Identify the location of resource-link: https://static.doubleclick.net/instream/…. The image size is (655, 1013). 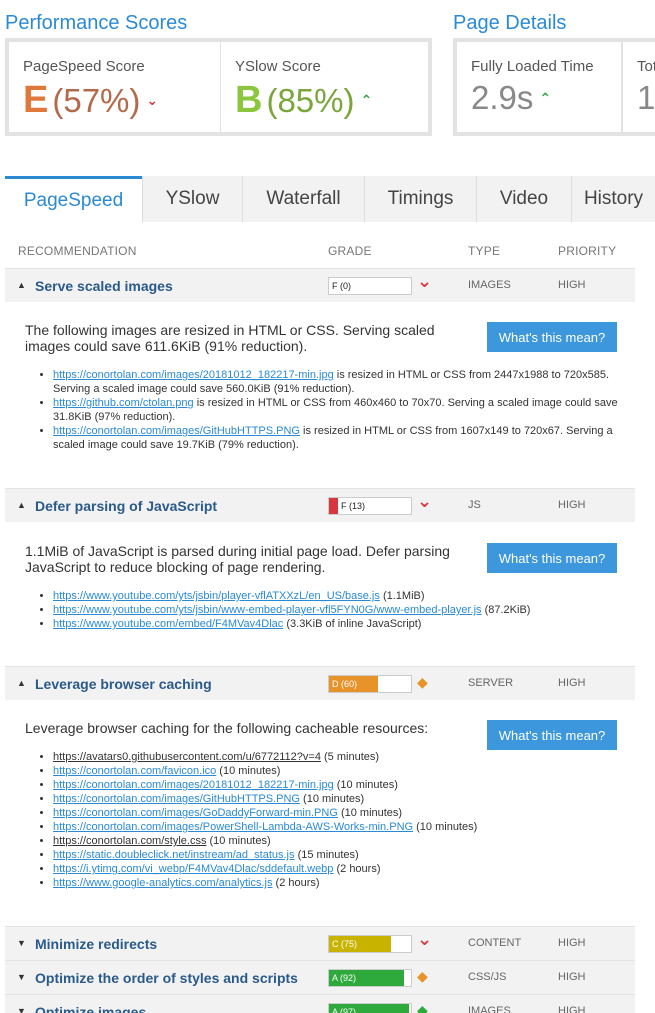
(174, 855).